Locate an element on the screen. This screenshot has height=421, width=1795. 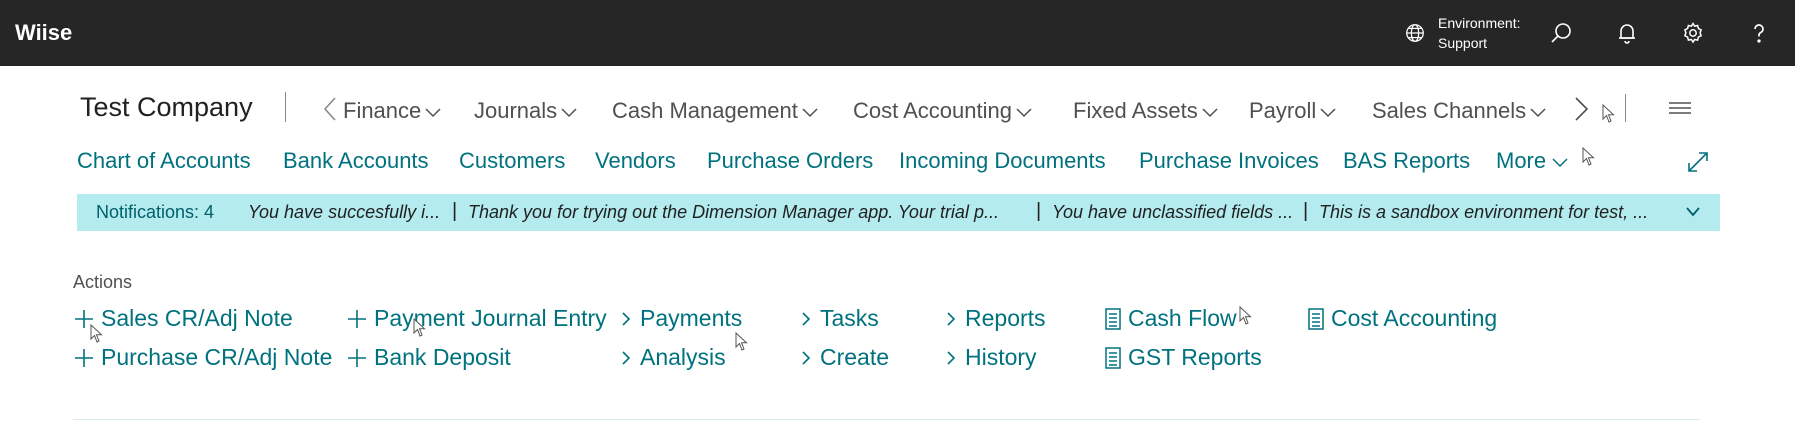
action-report-cash-flow: Cash Flow is located at coordinates (1170, 318).